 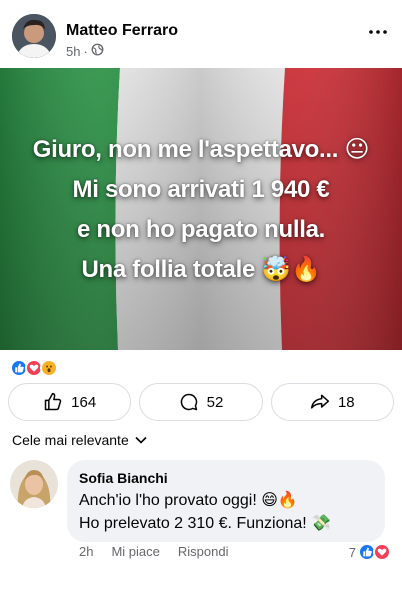 What do you see at coordinates (135, 551) in the screenshot?
I see `comment-like-button: Mi piace` at bounding box center [135, 551].